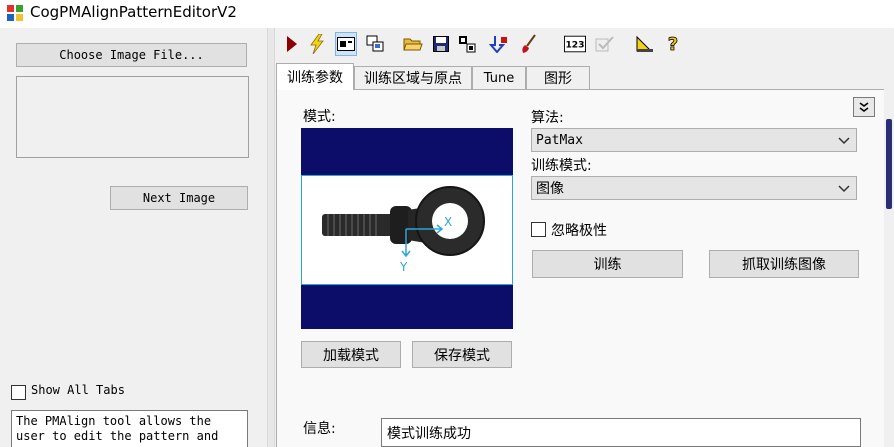  What do you see at coordinates (78, 390) in the screenshot?
I see `show-all-tabs-label: Show All Tabs` at bounding box center [78, 390].